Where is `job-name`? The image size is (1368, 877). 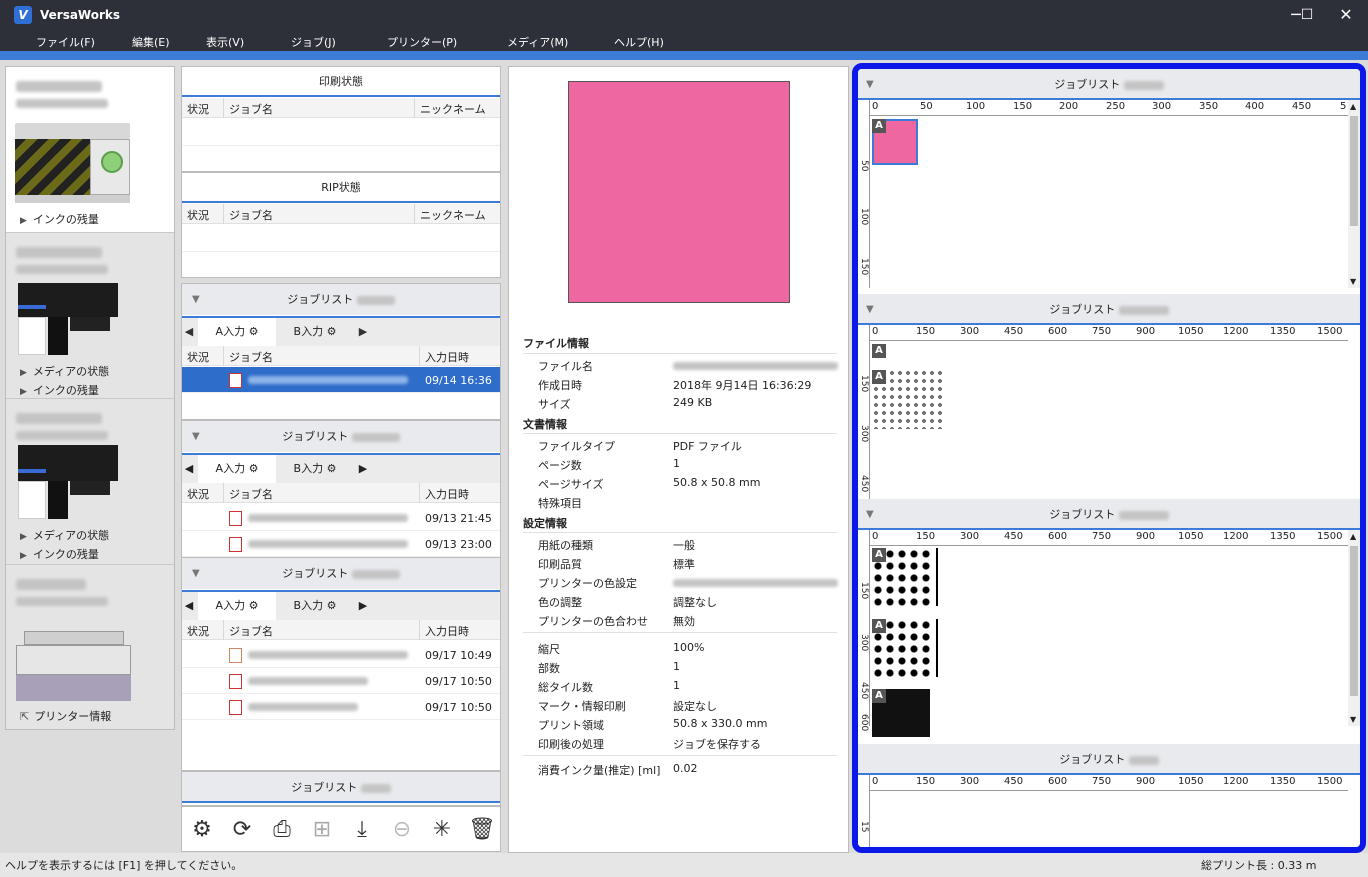 job-name is located at coordinates (308, 681).